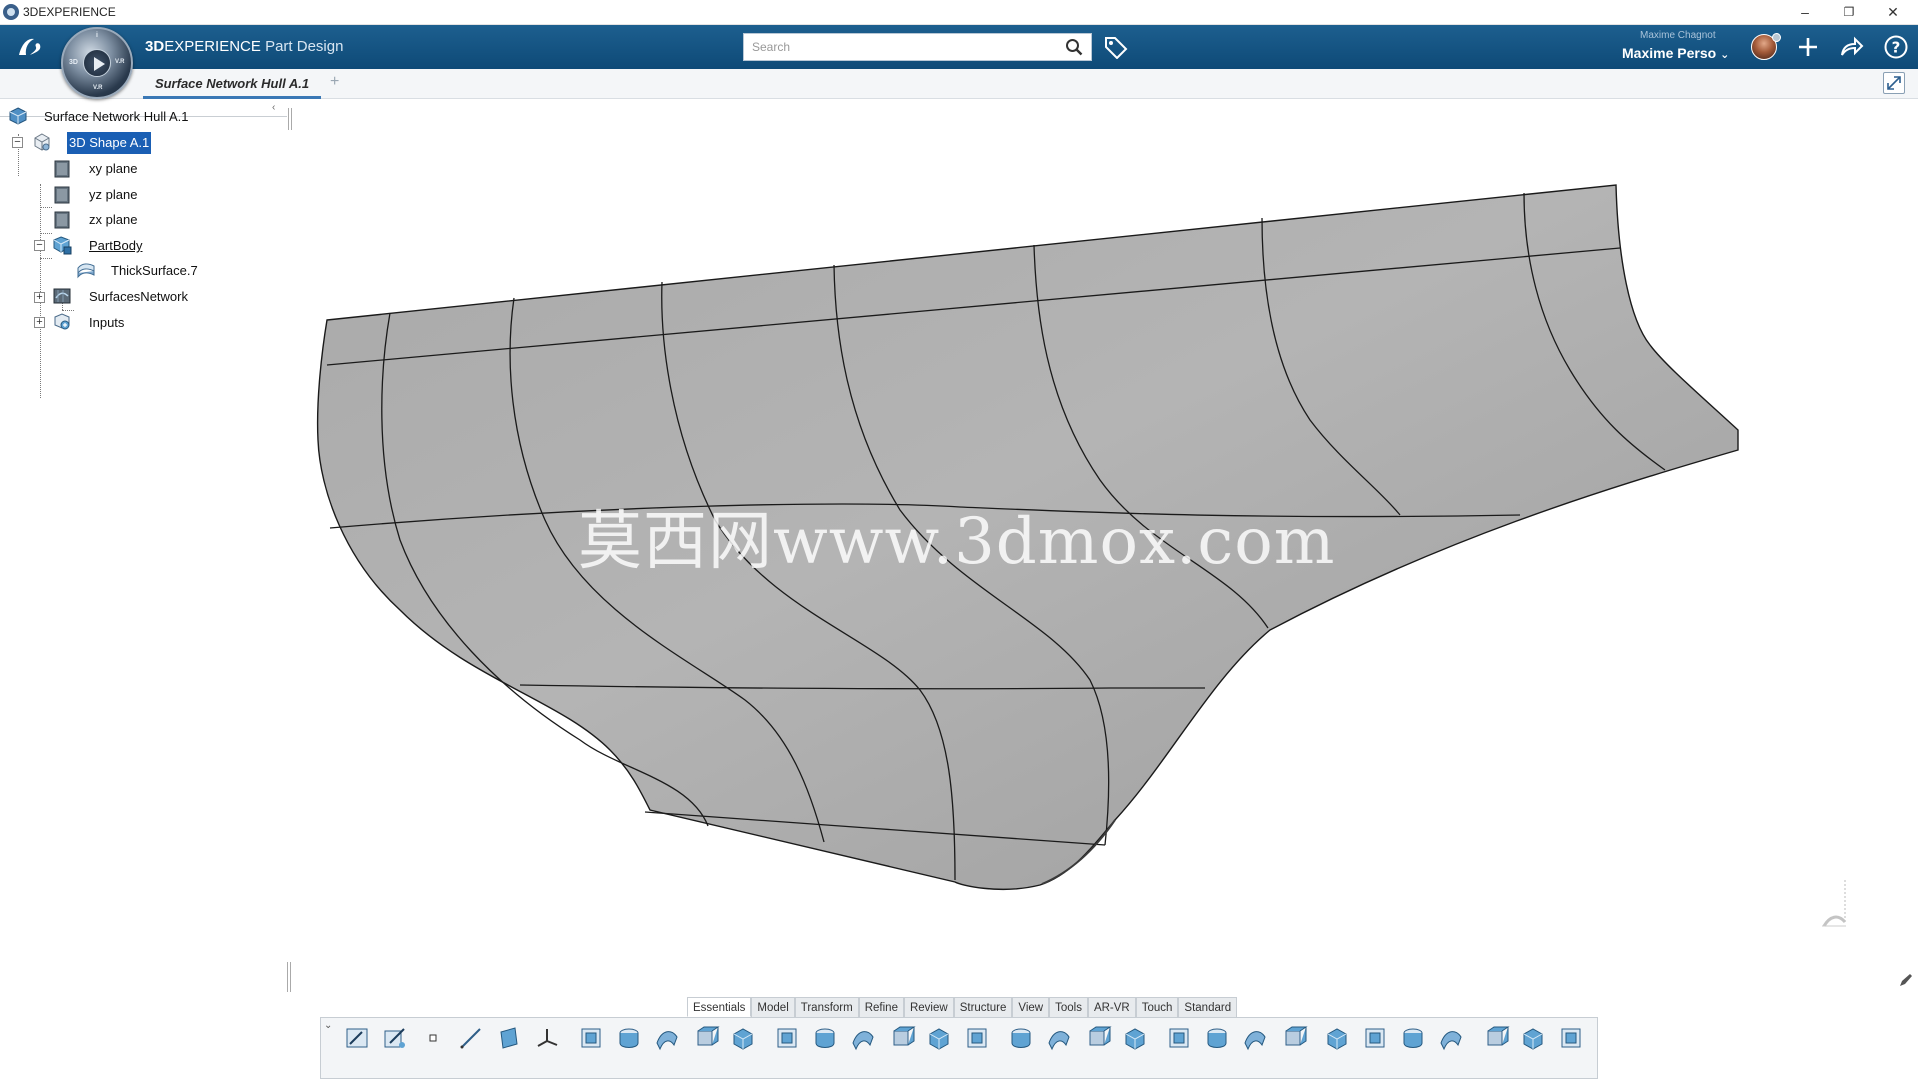 The height and width of the screenshot is (1079, 1918). What do you see at coordinates (705, 1040) in the screenshot?
I see `hole-icon` at bounding box center [705, 1040].